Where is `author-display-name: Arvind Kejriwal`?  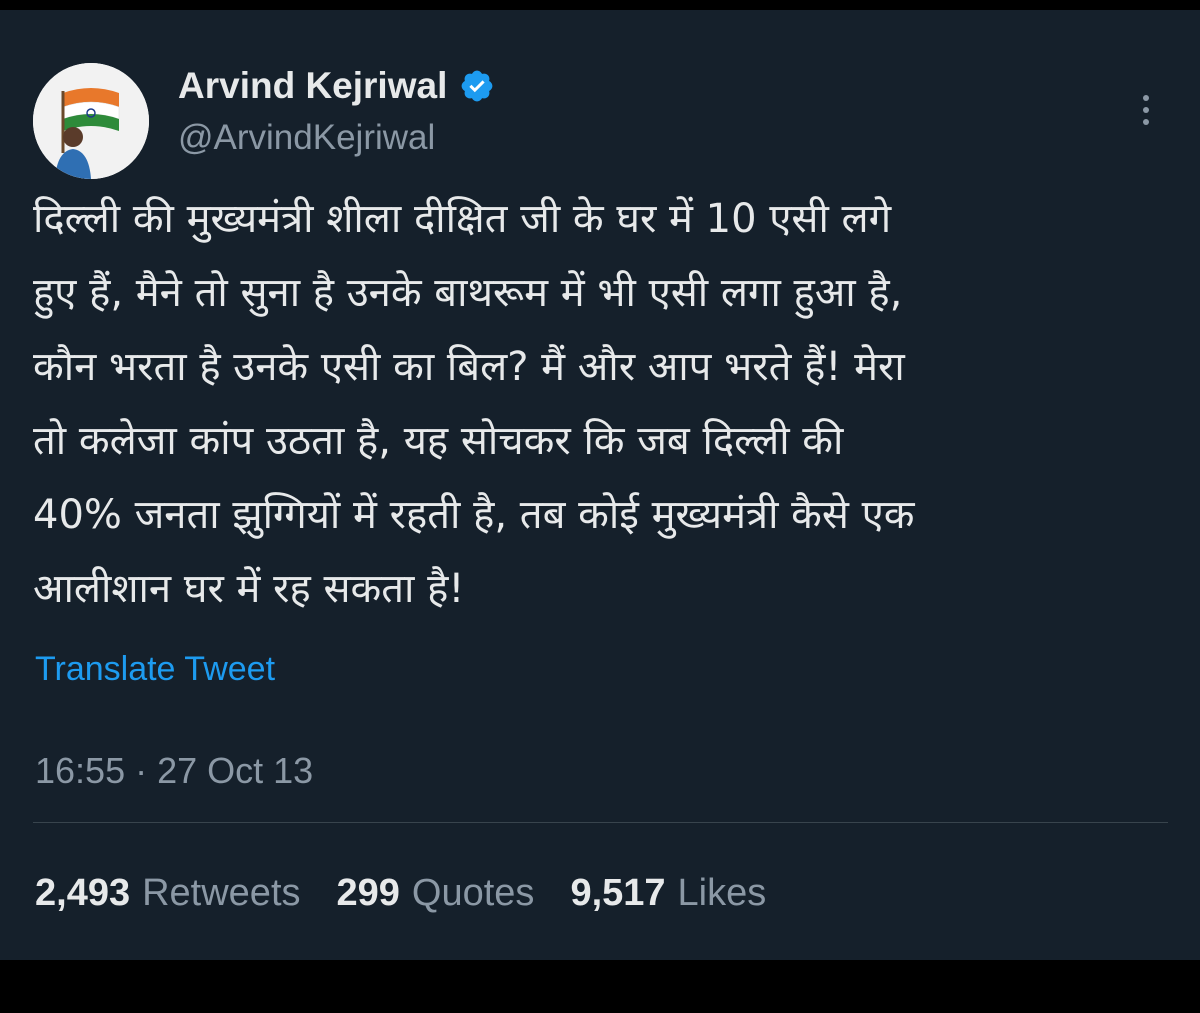 author-display-name: Arvind Kejriwal is located at coordinates (312, 86).